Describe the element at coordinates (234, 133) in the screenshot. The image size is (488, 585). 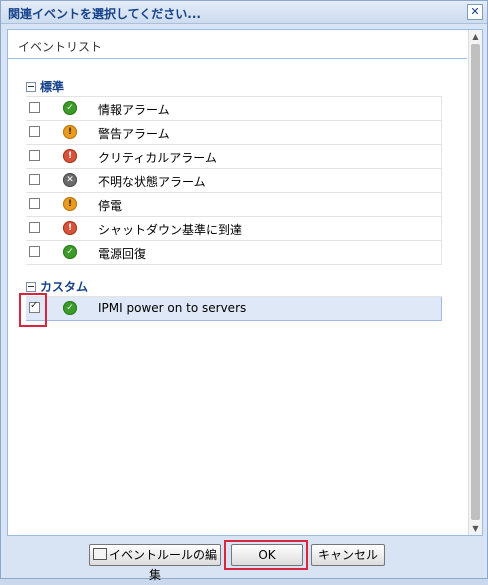
I see `event-row: ! 警告アラーム` at that location.